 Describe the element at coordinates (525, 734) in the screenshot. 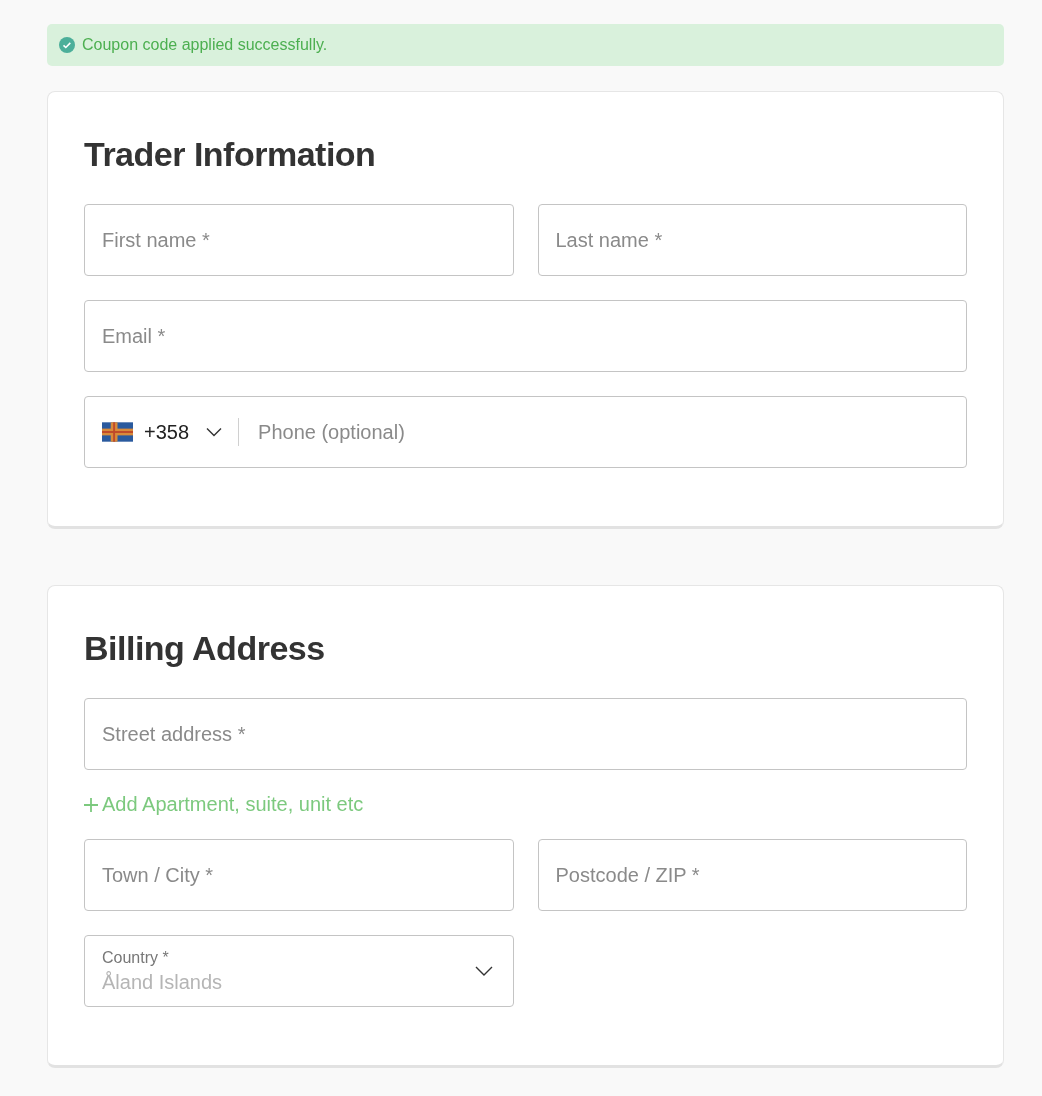

I see `input-field: Street address *` at that location.